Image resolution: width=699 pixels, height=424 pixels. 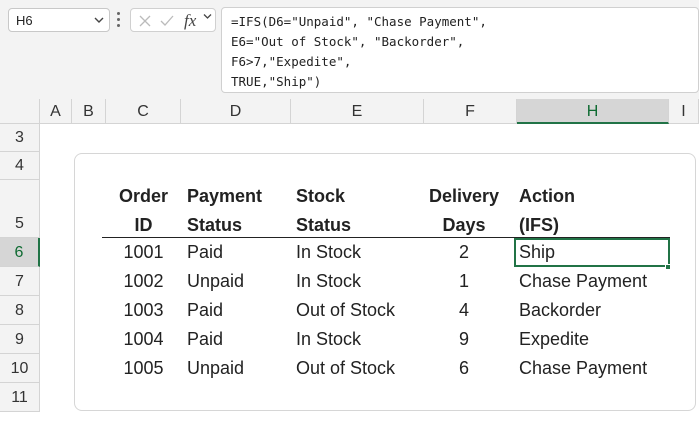 I want to click on formula-controls: fx, so click(x=173, y=20).